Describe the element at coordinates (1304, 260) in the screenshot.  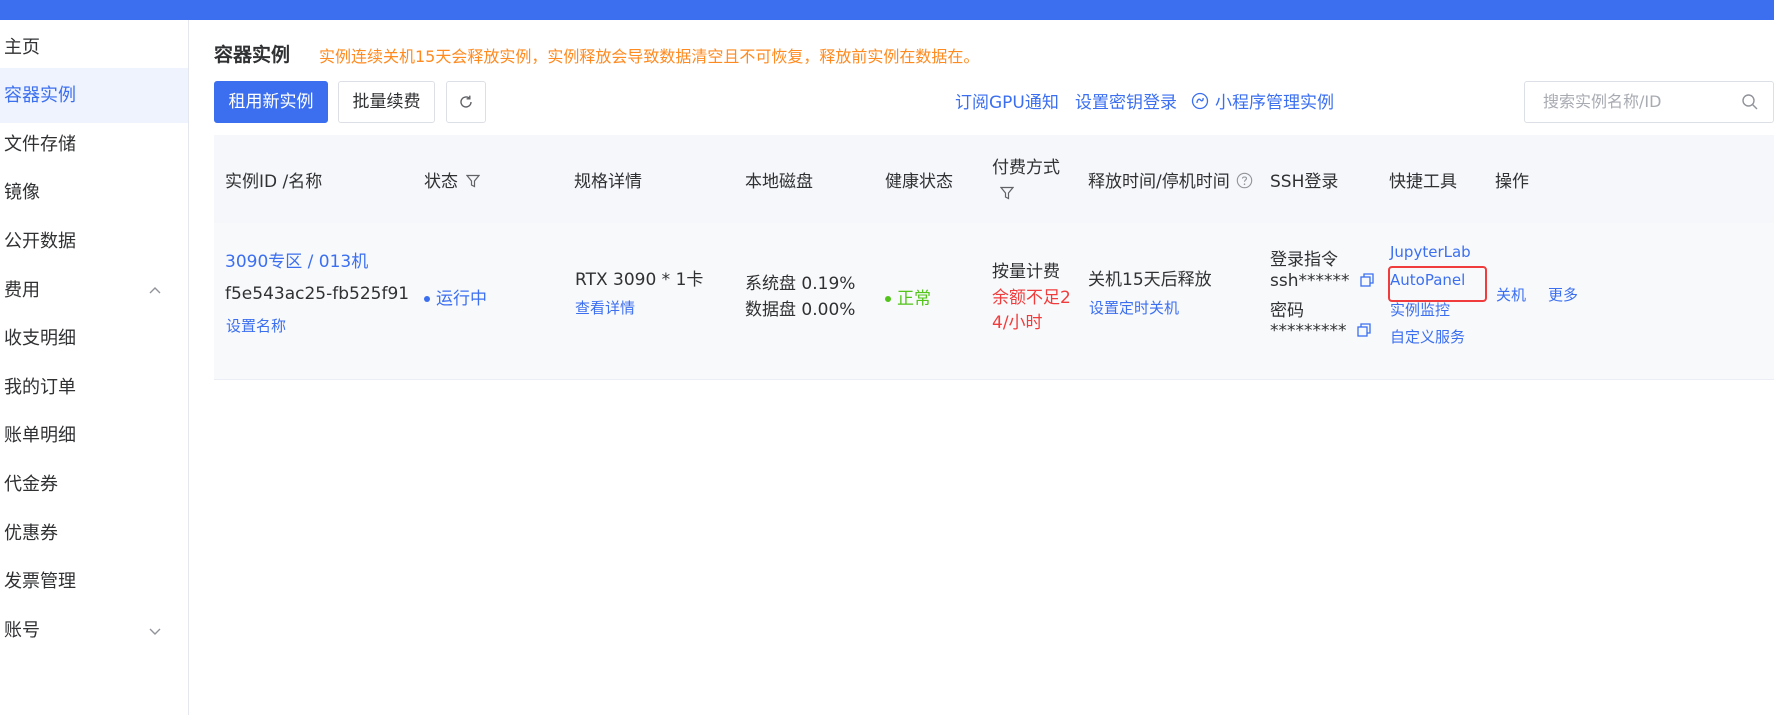
I see `ssh-command-label: 登录指令` at that location.